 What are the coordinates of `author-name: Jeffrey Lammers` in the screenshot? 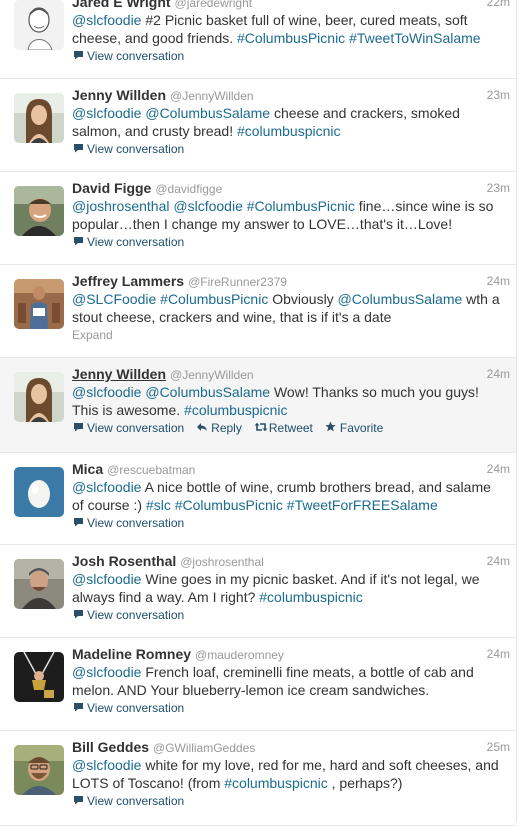 It's located at (128, 281).